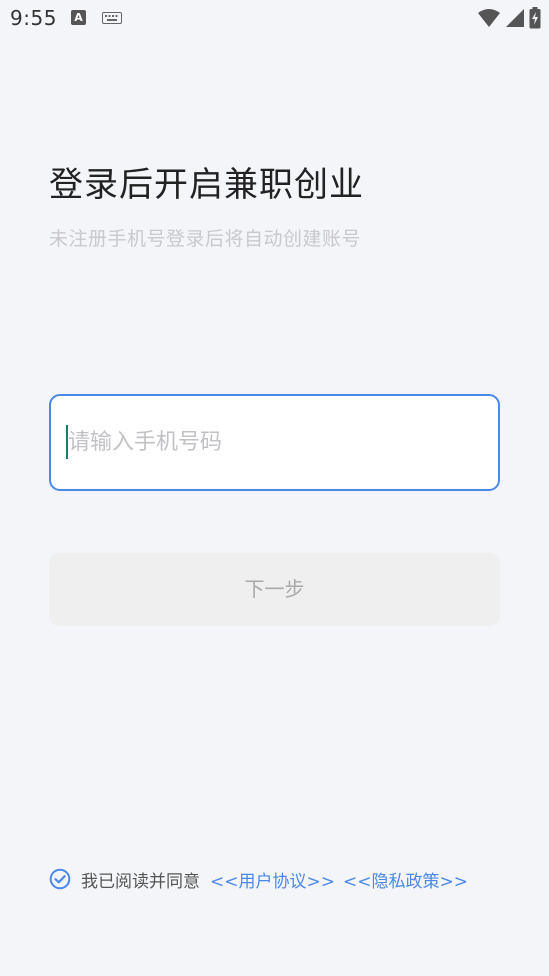 This screenshot has width=549, height=976. I want to click on privacy-policy-link: <<隐私政策>>, so click(405, 879).